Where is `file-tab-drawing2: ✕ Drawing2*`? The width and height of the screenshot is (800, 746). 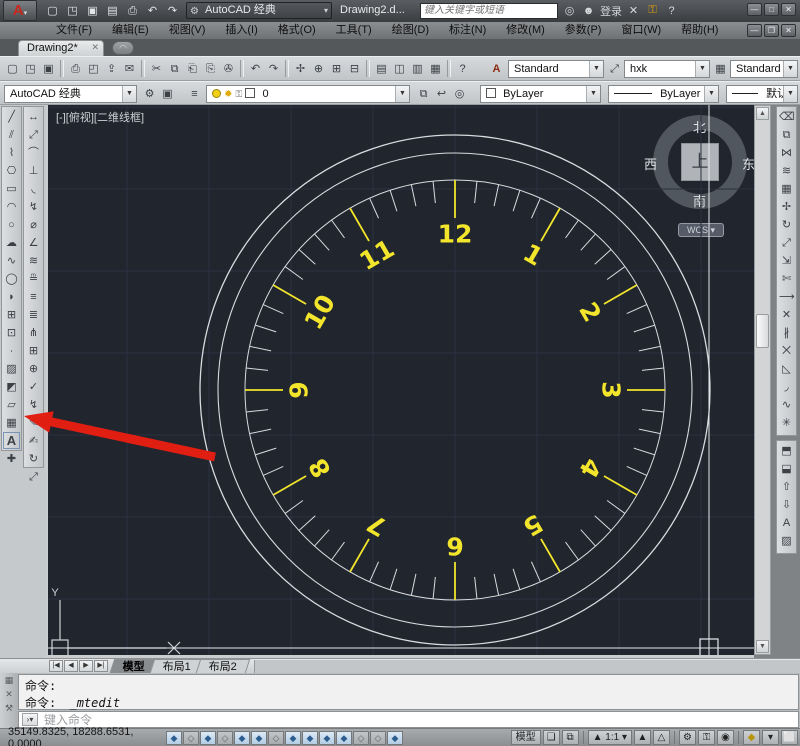 file-tab-drawing2: ✕ Drawing2* is located at coordinates (61, 48).